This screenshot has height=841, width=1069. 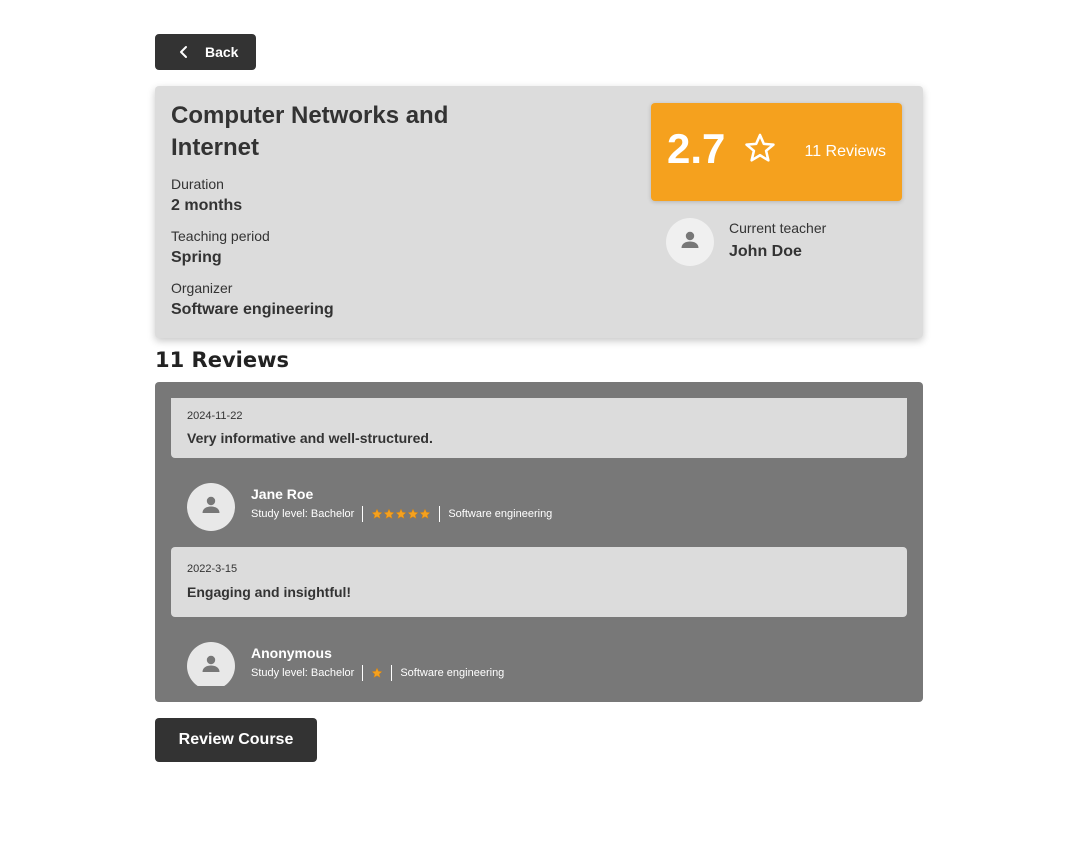 What do you see at coordinates (207, 205) in the screenshot?
I see `duration-value: 2 months` at bounding box center [207, 205].